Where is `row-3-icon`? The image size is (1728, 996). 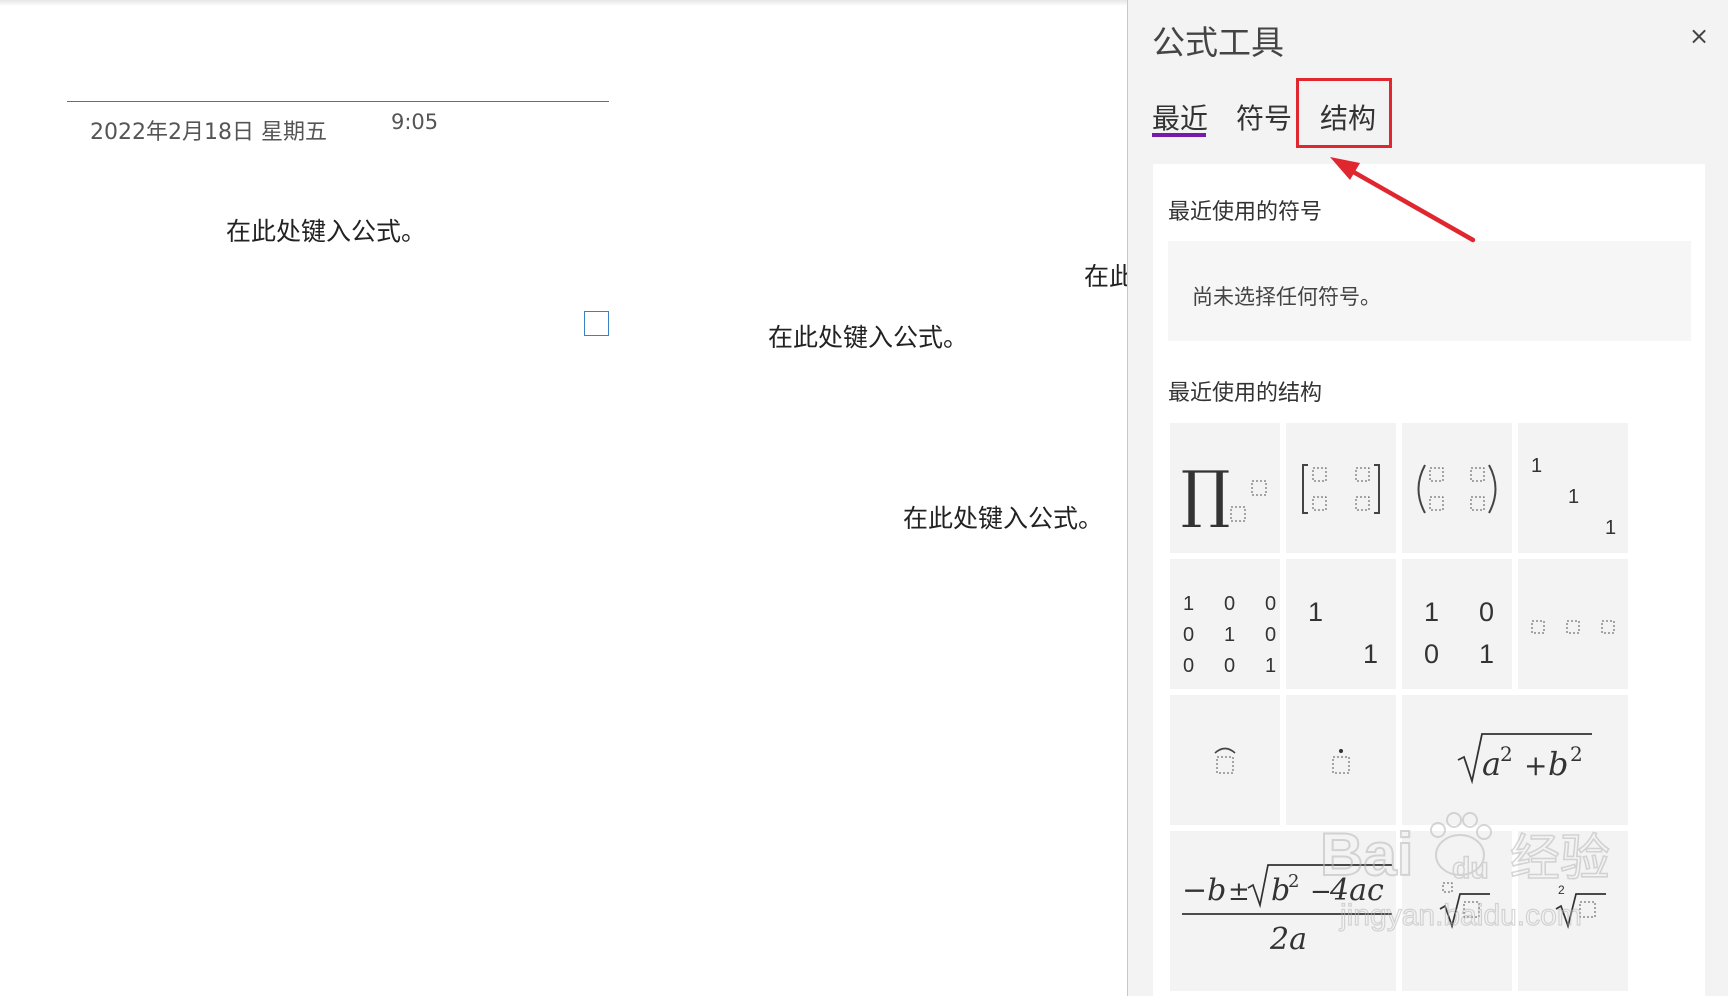
row-3-icon is located at coordinates (1573, 627).